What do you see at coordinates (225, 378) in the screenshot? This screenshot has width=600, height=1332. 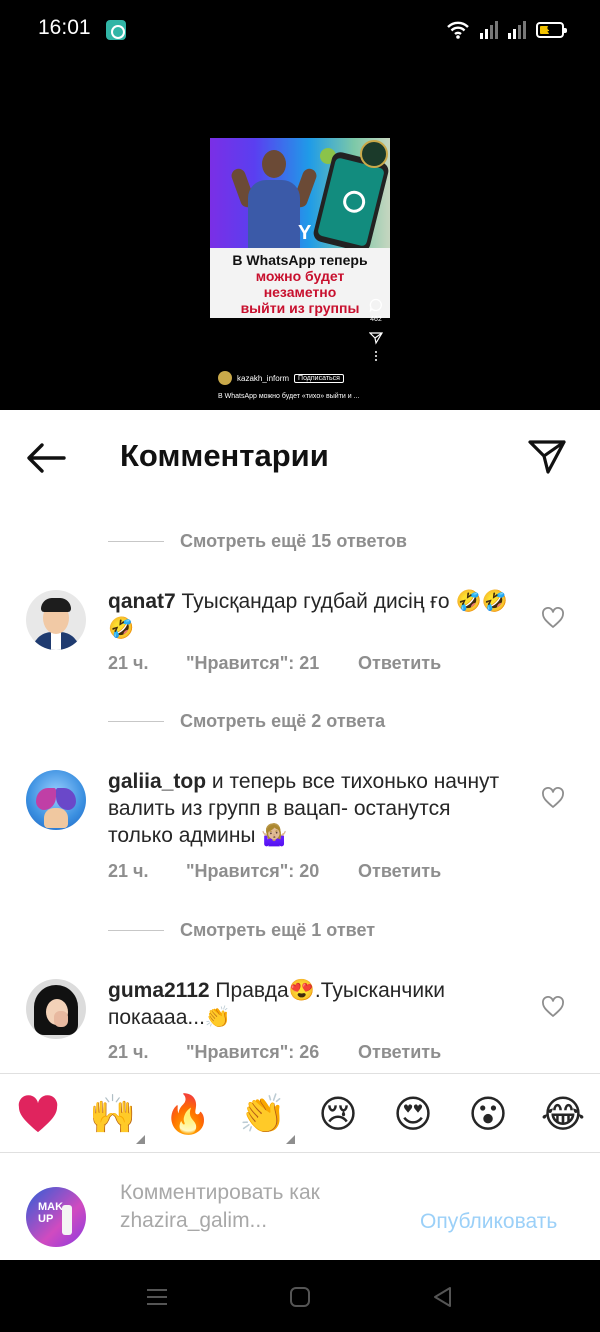 I see `author-avatar` at bounding box center [225, 378].